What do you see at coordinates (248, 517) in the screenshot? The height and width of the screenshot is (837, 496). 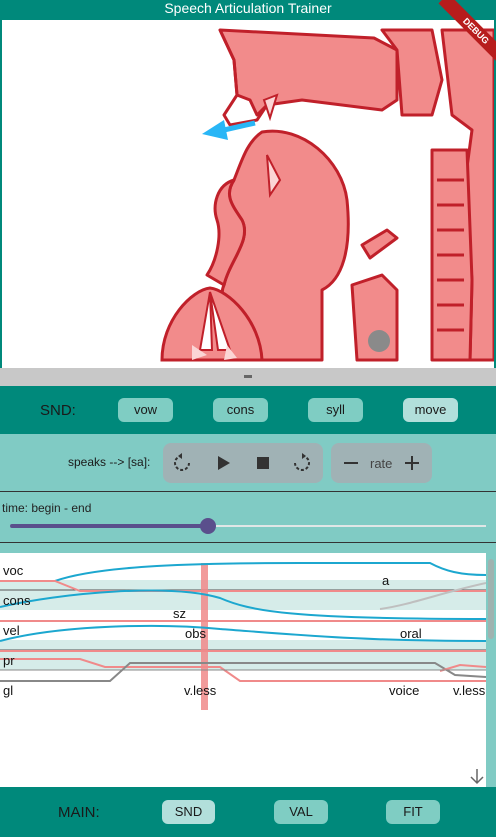 I see `time-panel: time: begin - end` at bounding box center [248, 517].